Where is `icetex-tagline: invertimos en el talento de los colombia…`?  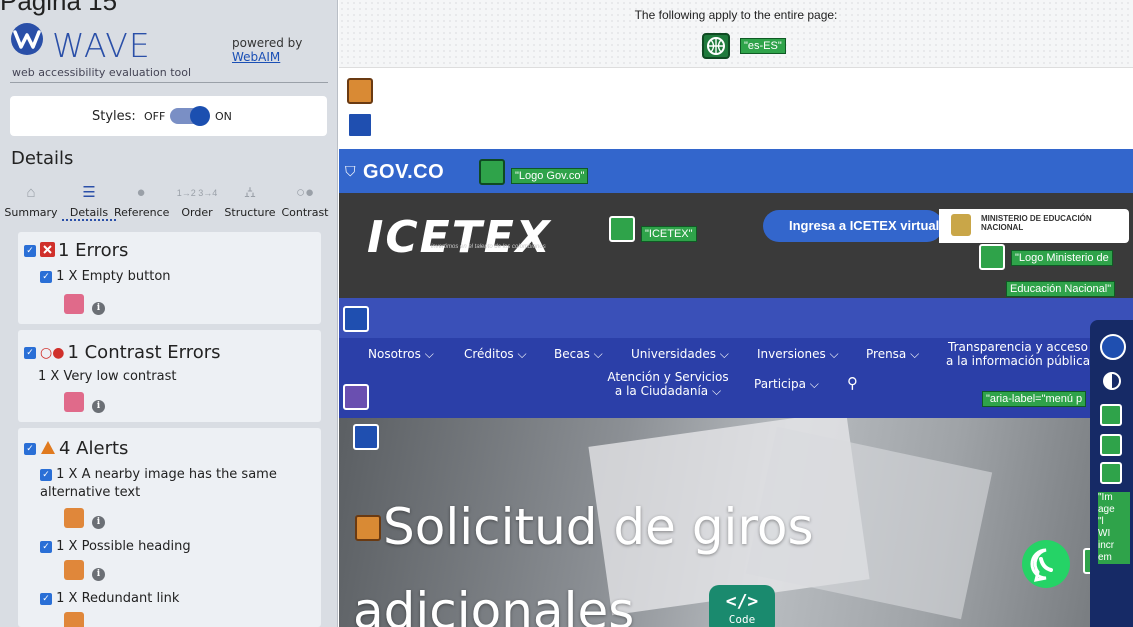 icetex-tagline: invertimos en el talento de los colombia… is located at coordinates (488, 247).